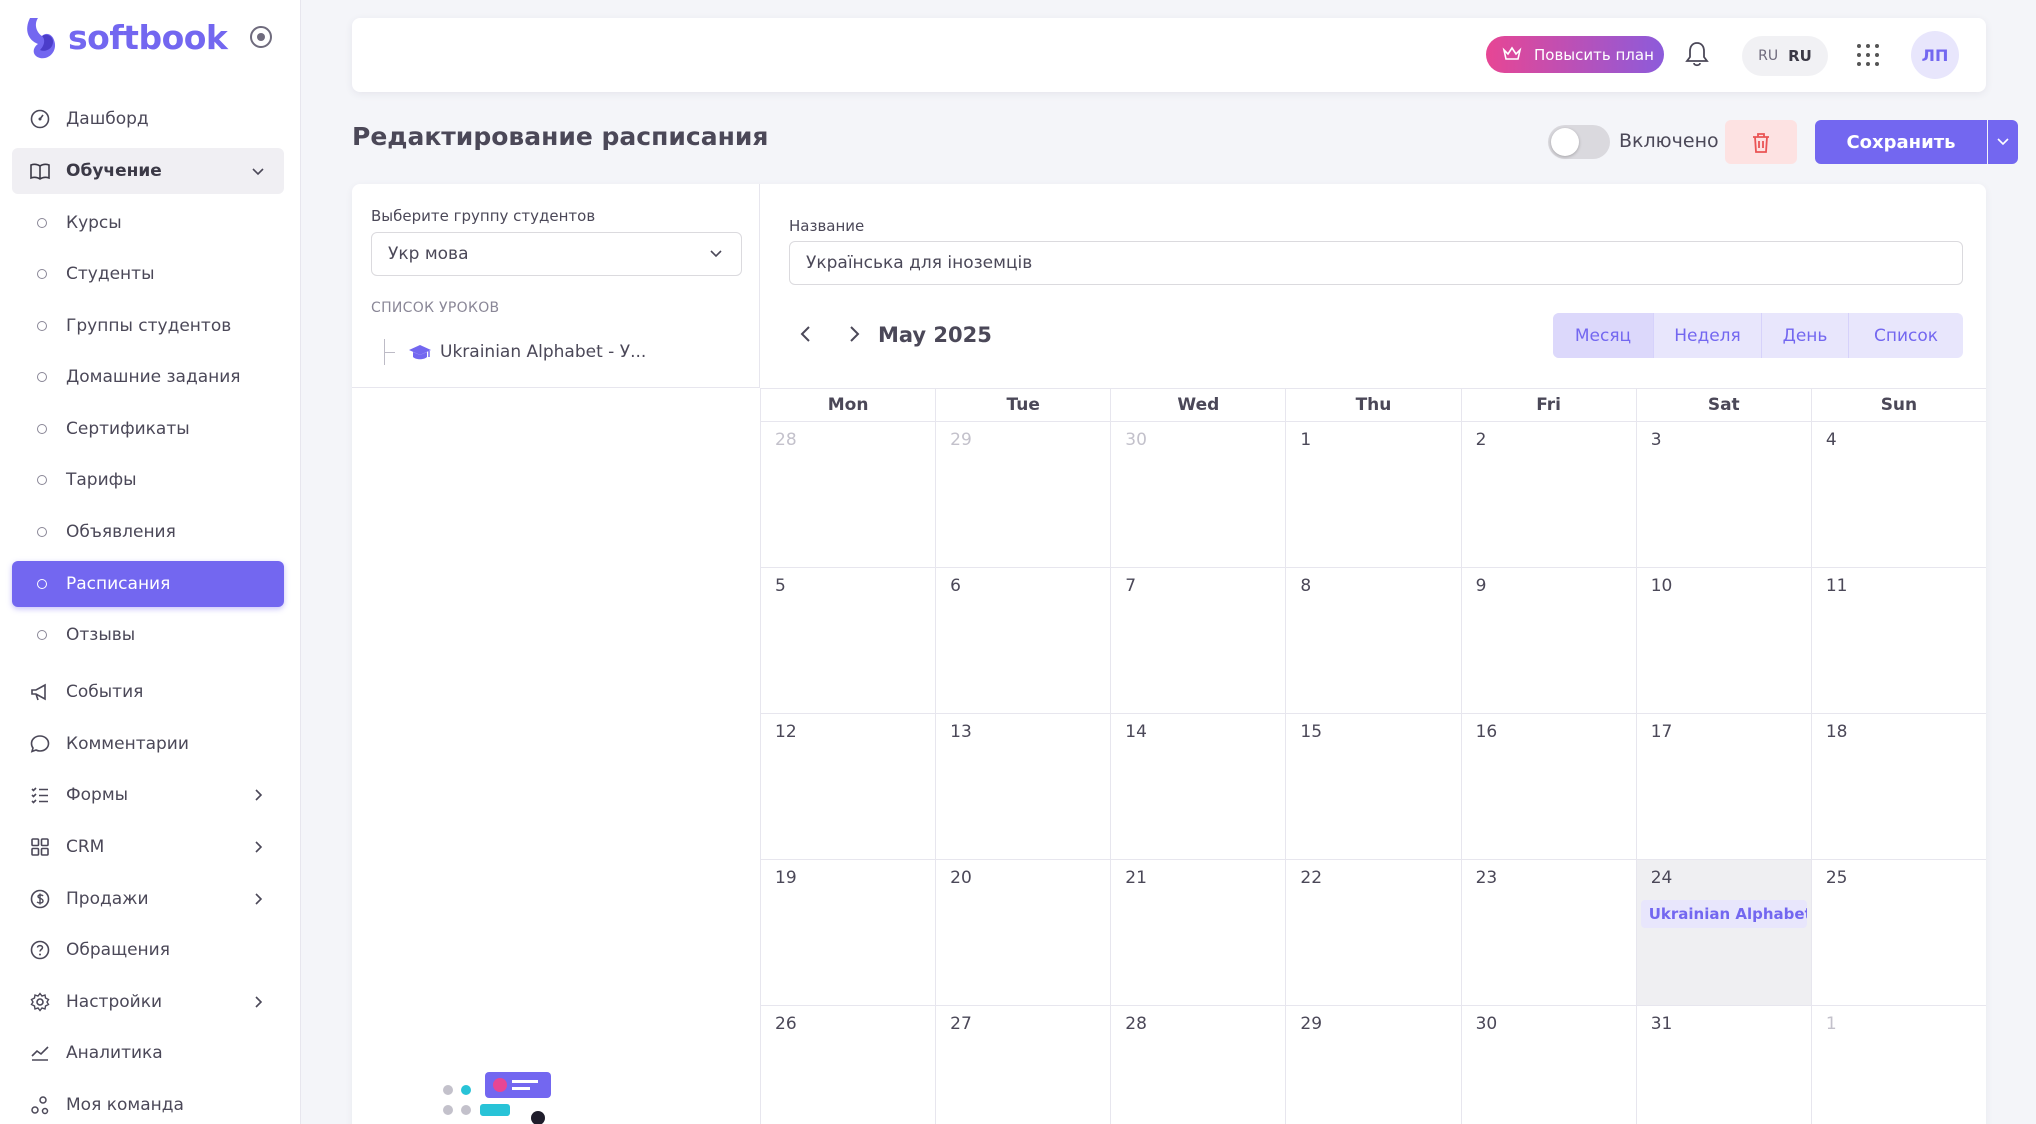 The width and height of the screenshot is (2036, 1124). Describe the element at coordinates (125, 37) in the screenshot. I see `logo: softbook` at that location.